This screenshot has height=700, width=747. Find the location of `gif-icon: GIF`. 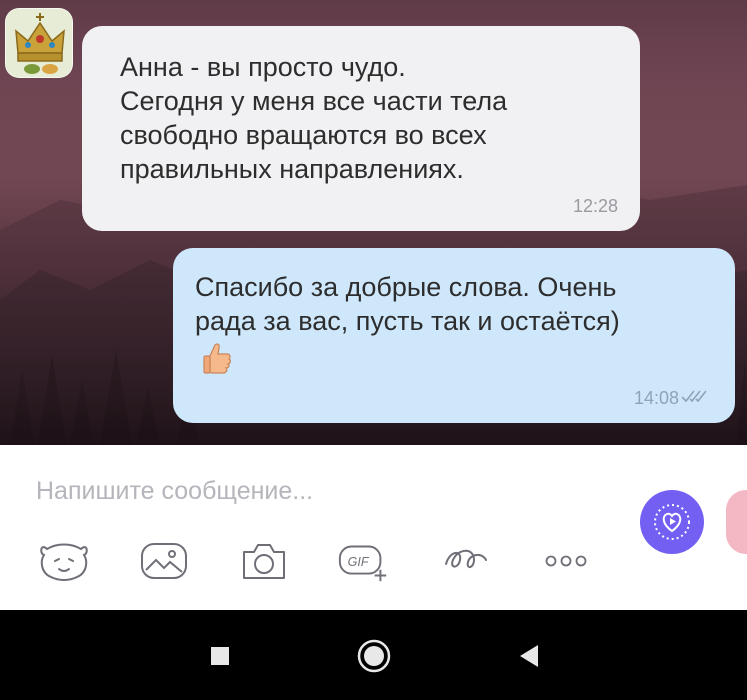

gif-icon: GIF is located at coordinates (364, 561).